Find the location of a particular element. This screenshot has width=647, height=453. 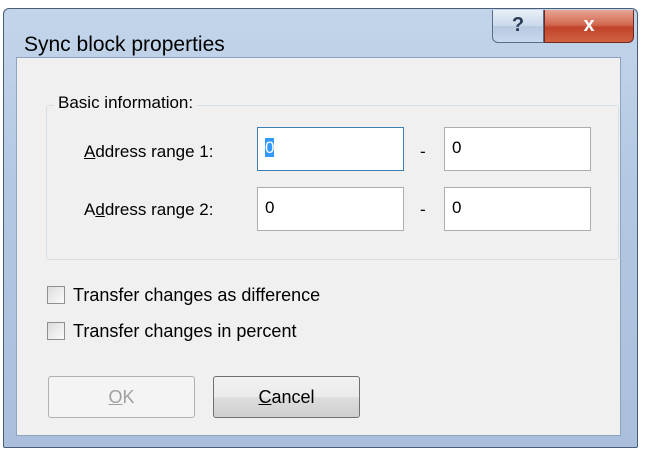

help-icon: ? is located at coordinates (518, 25).